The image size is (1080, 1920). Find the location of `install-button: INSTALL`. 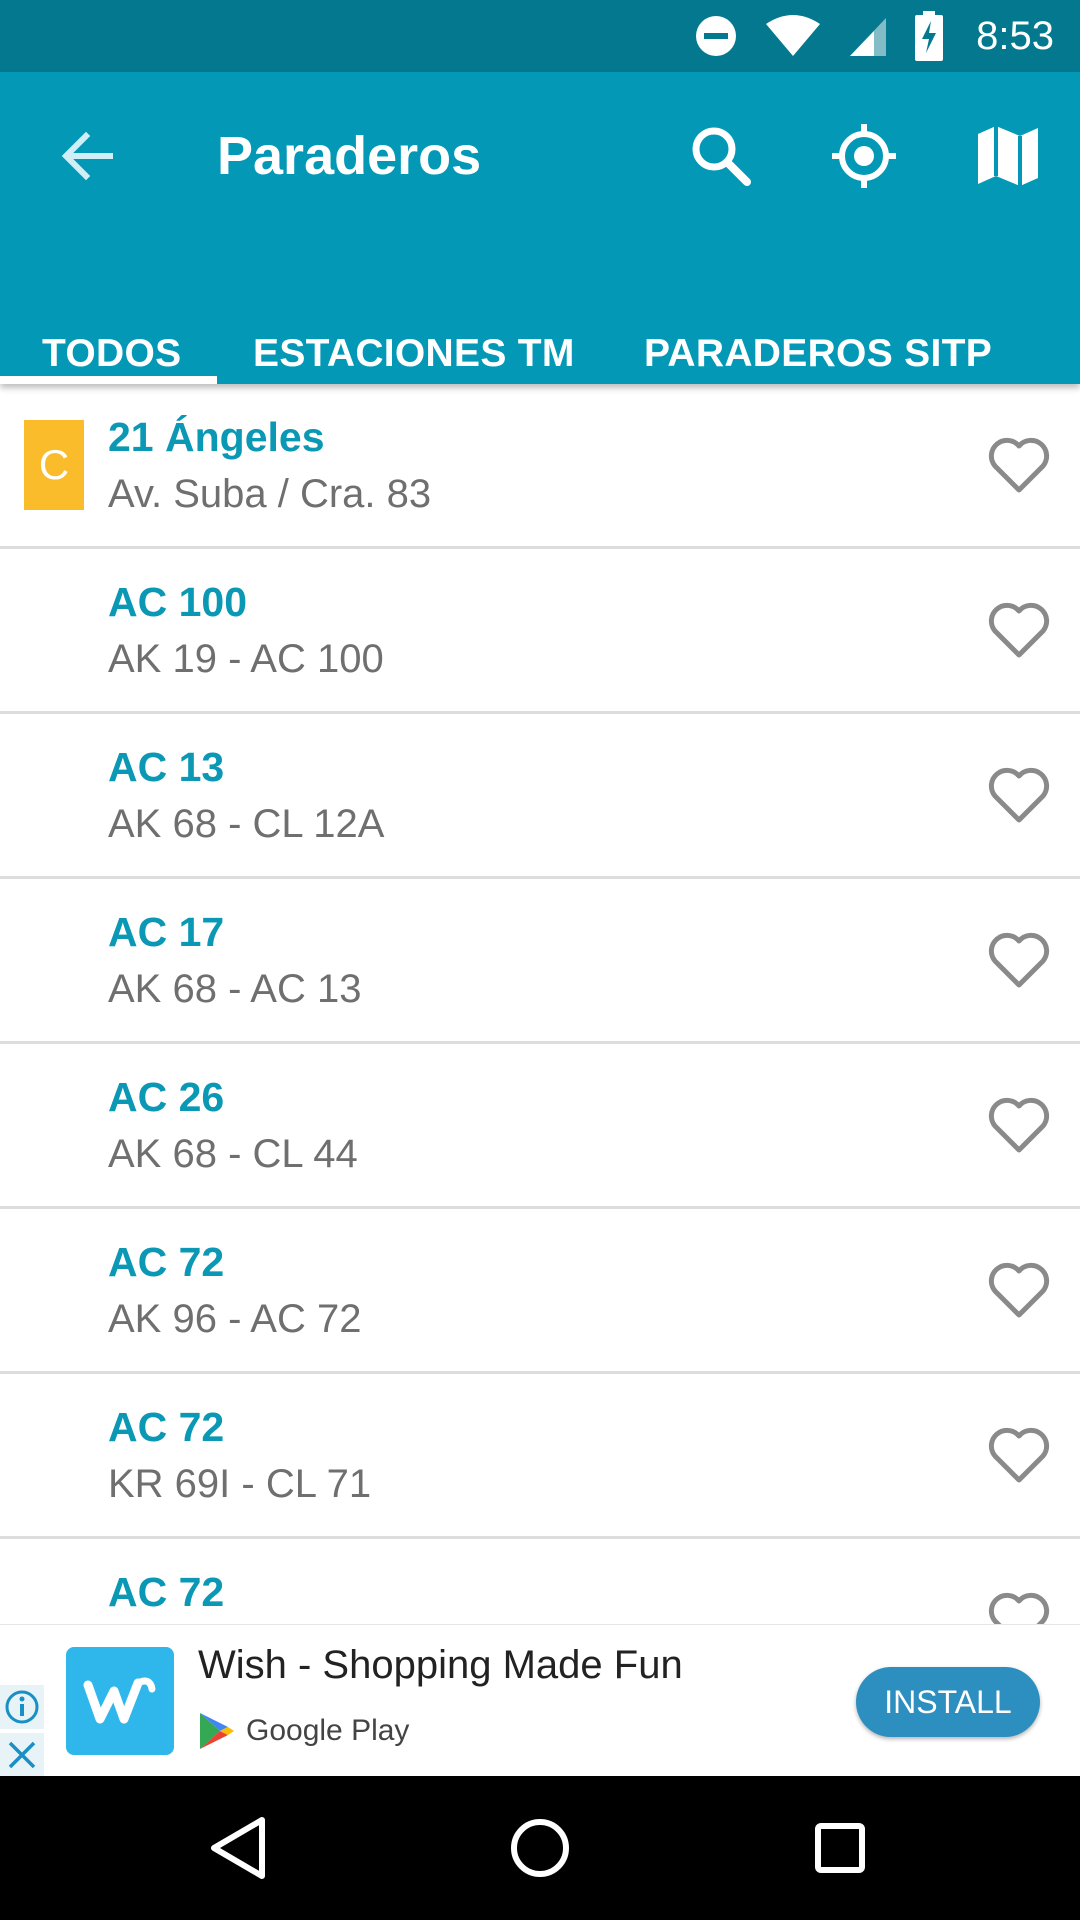

install-button: INSTALL is located at coordinates (948, 1702).